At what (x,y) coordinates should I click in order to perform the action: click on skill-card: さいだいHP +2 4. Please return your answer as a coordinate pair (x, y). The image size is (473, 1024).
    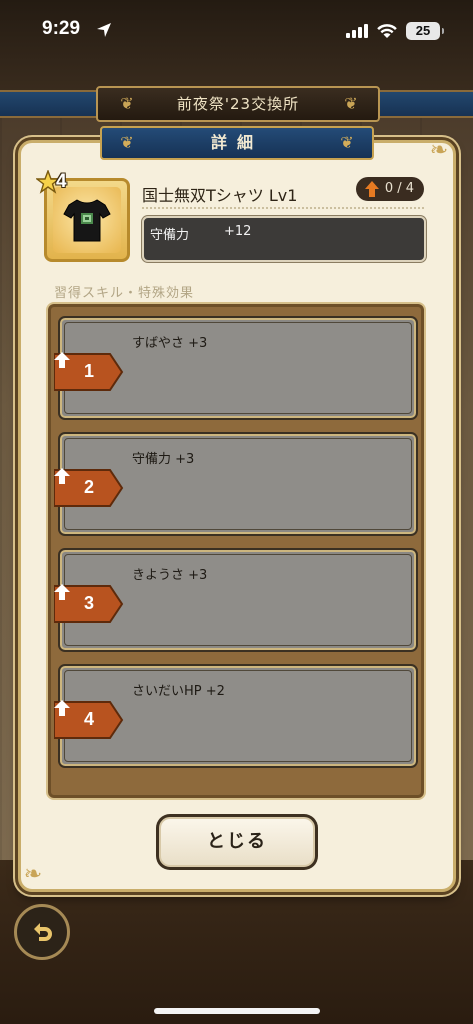
    Looking at the image, I should click on (236, 716).